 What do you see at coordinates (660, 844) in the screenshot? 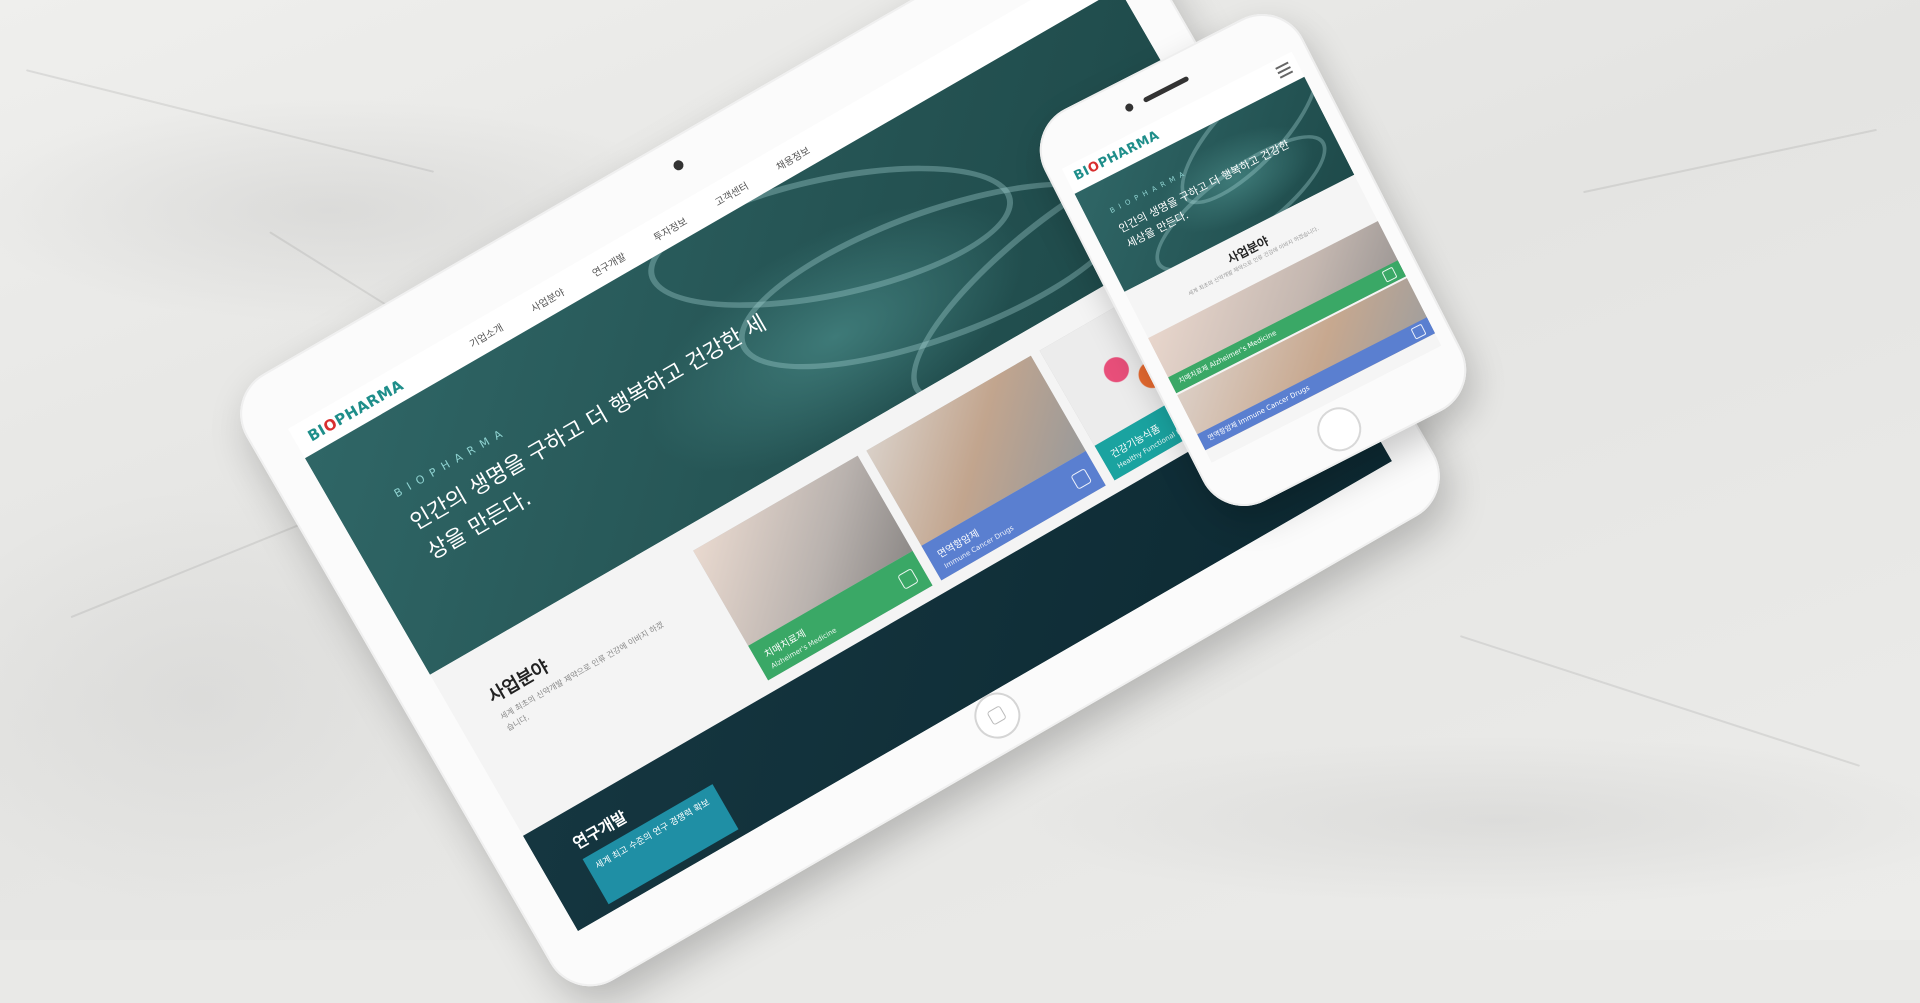
I see `research-callout: 세계 최고 수준의 연구 경쟁력 확보` at bounding box center [660, 844].